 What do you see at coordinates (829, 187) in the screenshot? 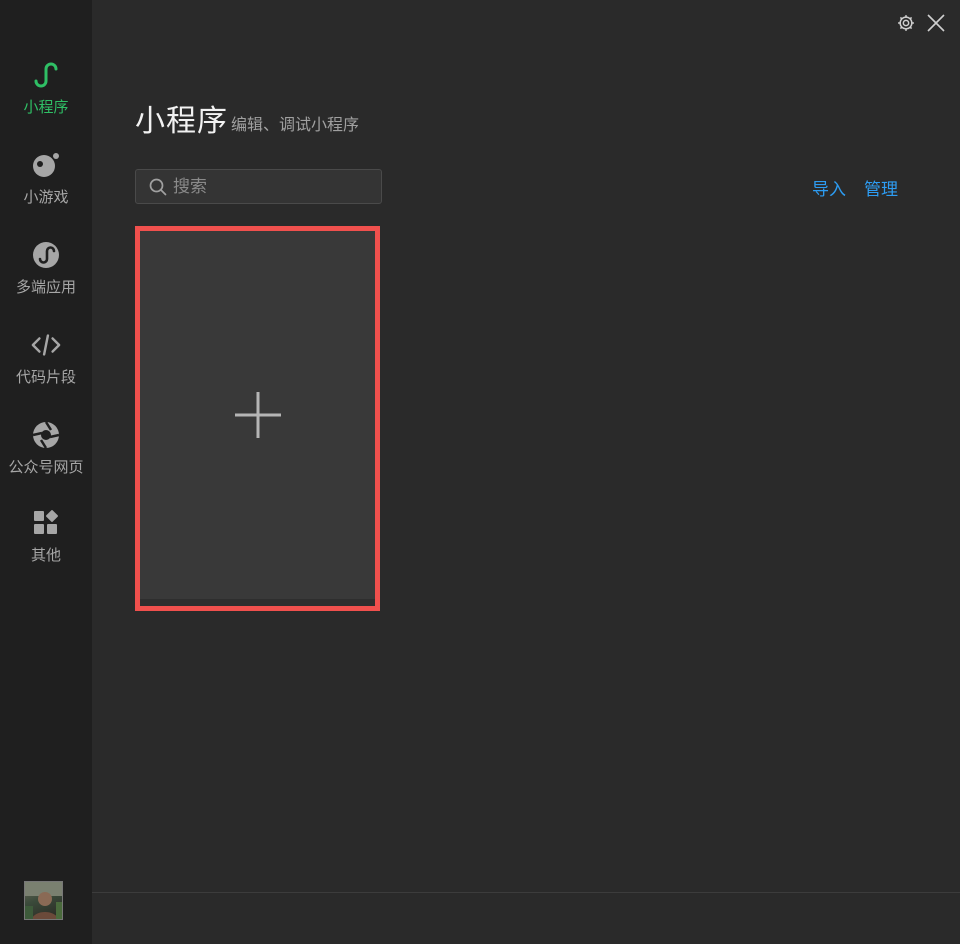
I see `import-link: 导入` at bounding box center [829, 187].